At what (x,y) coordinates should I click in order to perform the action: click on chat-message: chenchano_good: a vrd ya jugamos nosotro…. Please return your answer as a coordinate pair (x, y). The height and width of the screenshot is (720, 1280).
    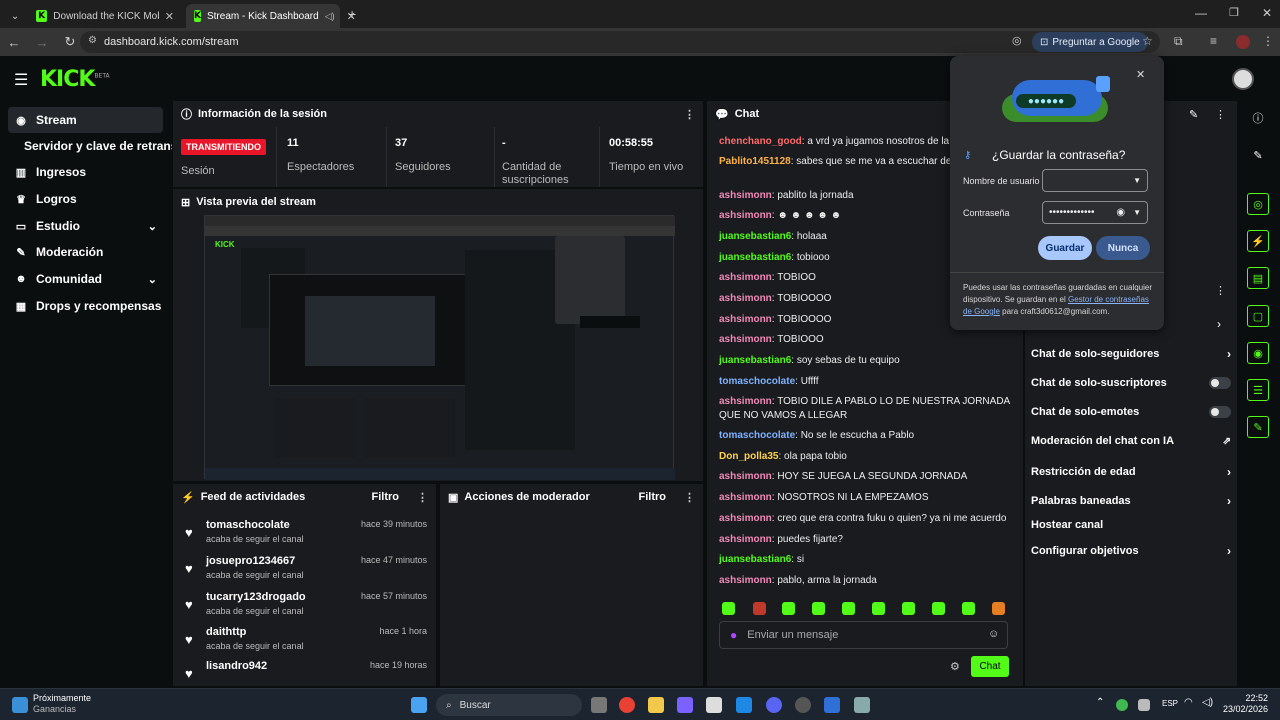
    Looking at the image, I should click on (835, 142).